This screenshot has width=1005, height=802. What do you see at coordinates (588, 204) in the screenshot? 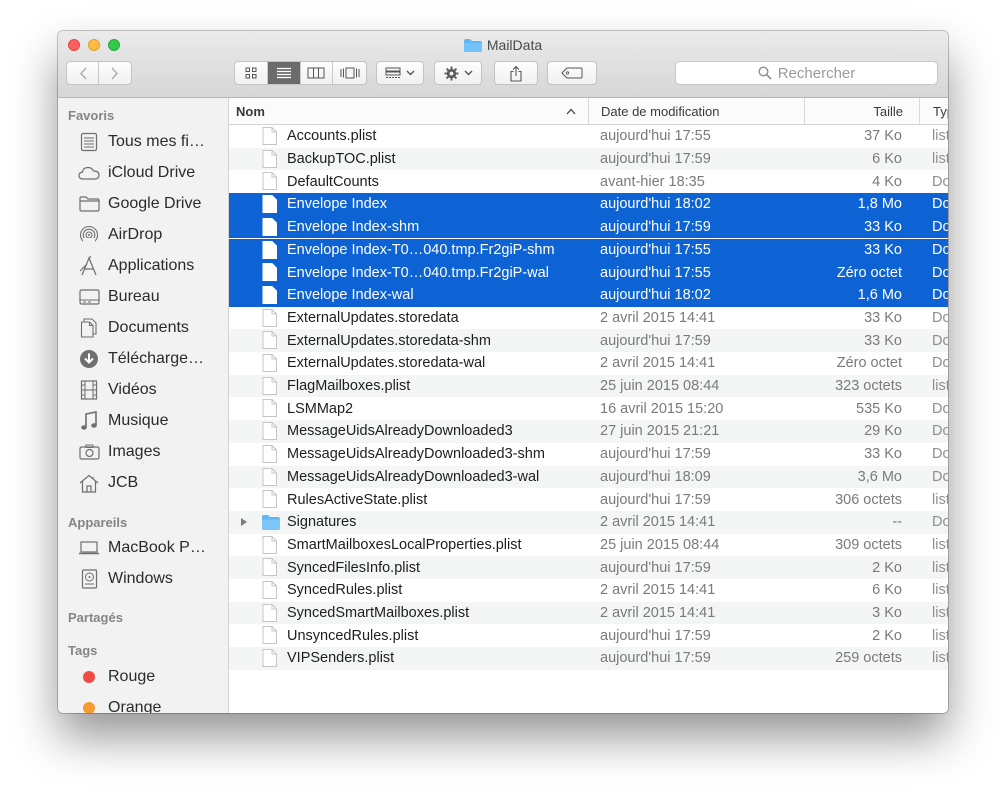
I see `file-row: Envelope Index aujourd'hui 18:02 1,8 Mo Do` at bounding box center [588, 204].